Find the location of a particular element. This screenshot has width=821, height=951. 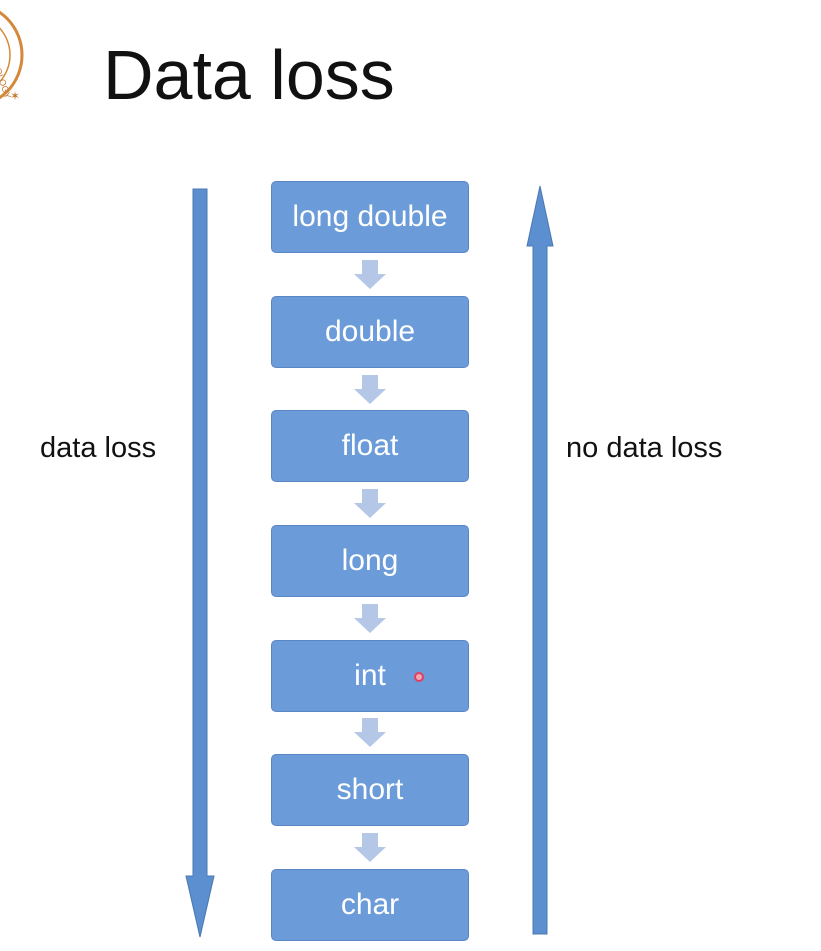

type-box-long-double: long double is located at coordinates (370, 217).